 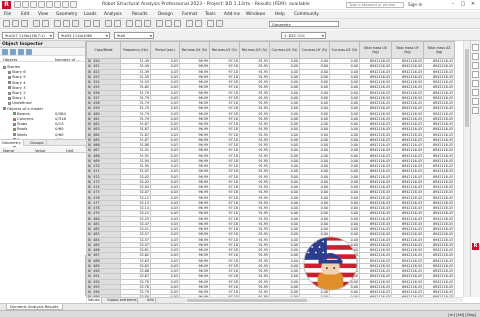 I want to click on paste-icon, so click(x=75, y=23).